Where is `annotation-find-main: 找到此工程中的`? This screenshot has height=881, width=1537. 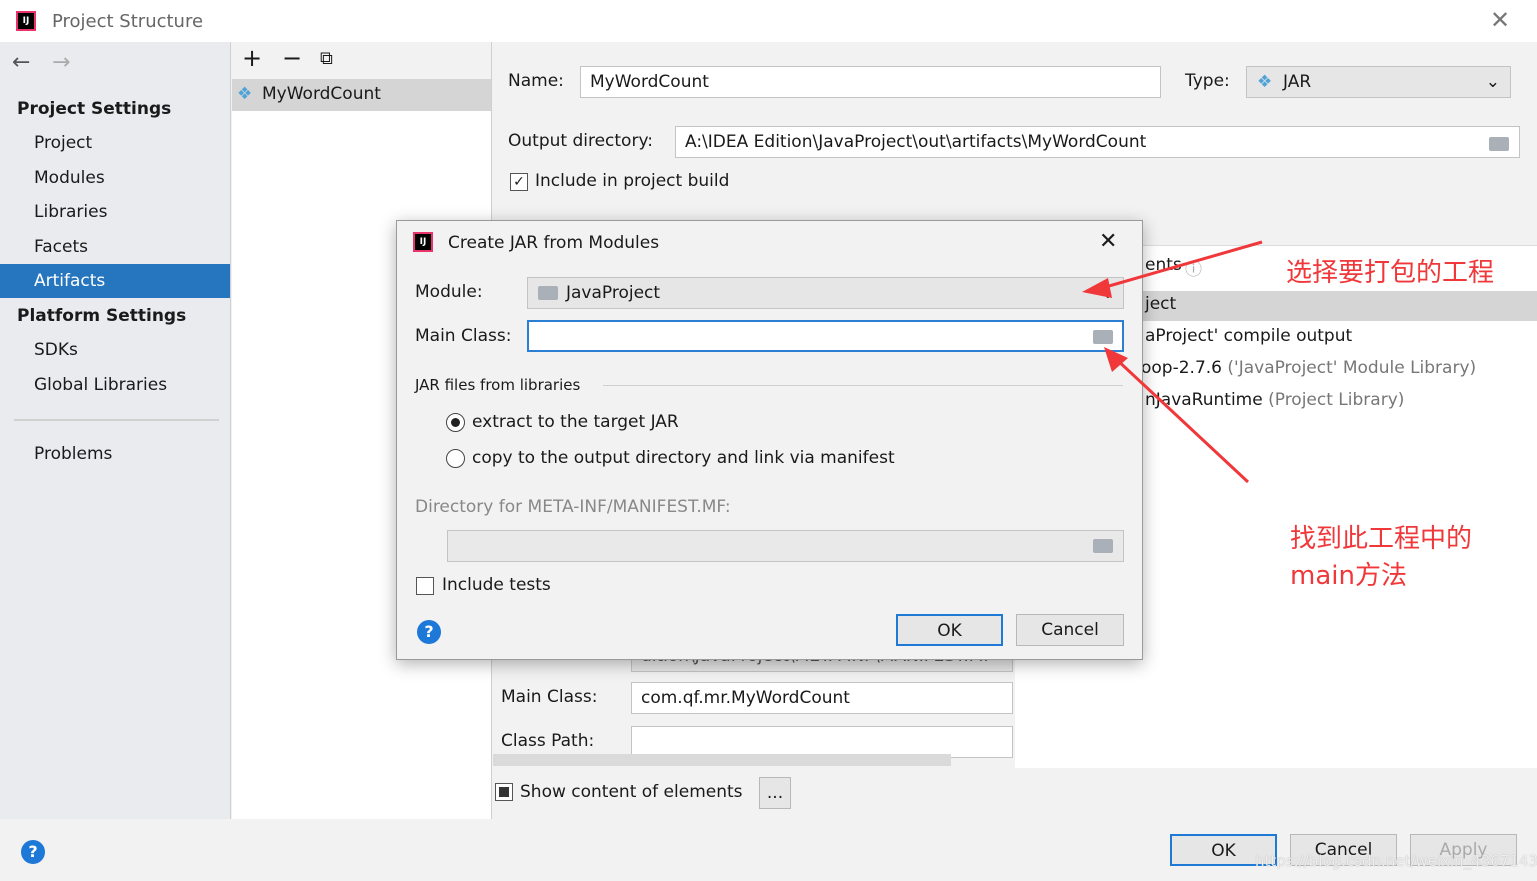
annotation-find-main: 找到此工程中的 is located at coordinates (1381, 539).